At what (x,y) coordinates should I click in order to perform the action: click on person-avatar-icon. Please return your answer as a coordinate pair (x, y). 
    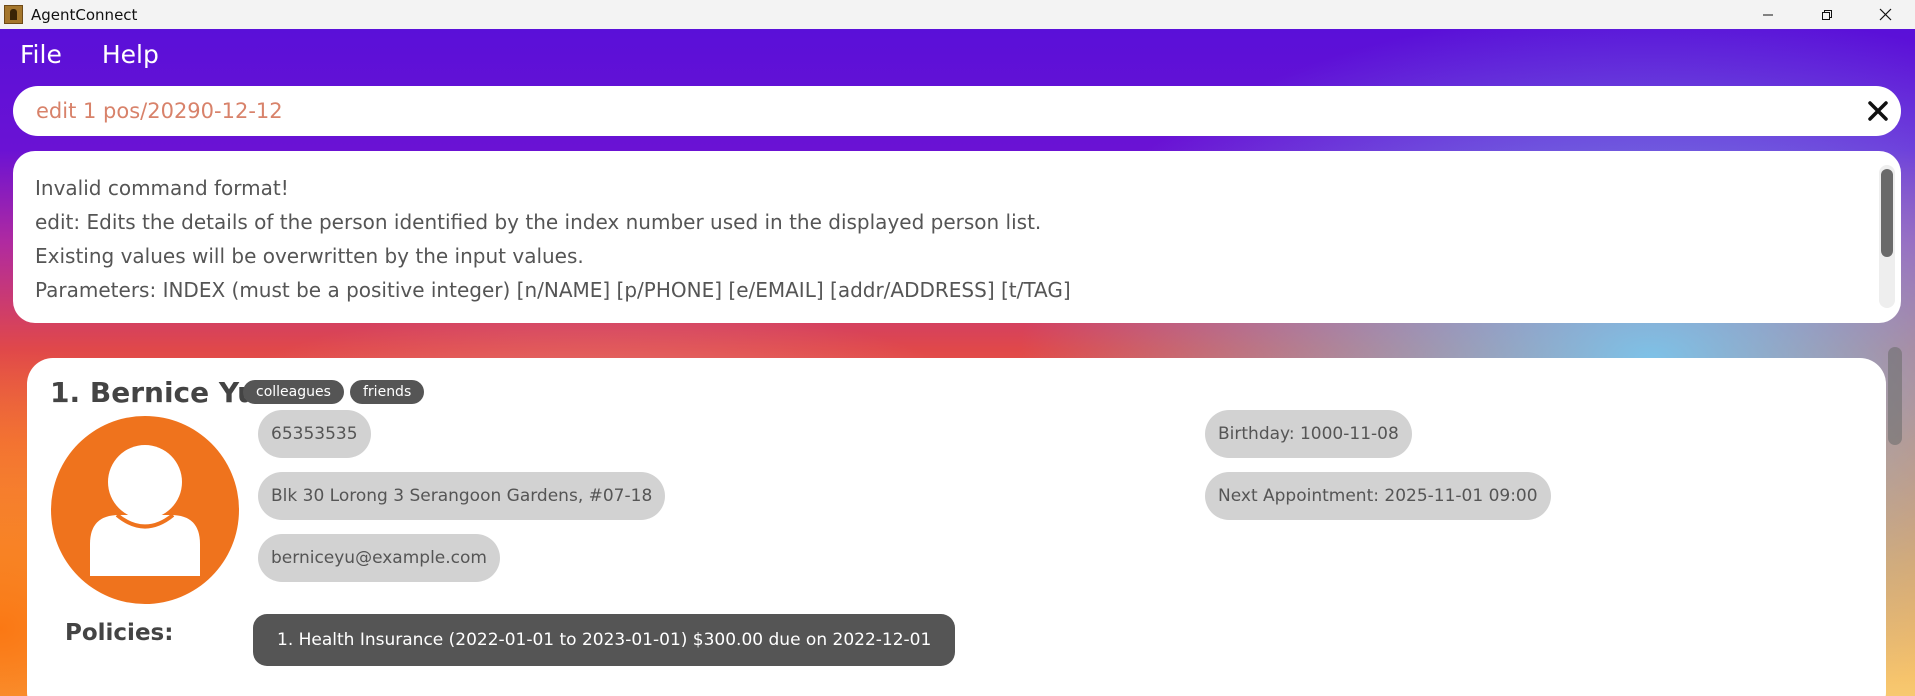
    Looking at the image, I should click on (145, 510).